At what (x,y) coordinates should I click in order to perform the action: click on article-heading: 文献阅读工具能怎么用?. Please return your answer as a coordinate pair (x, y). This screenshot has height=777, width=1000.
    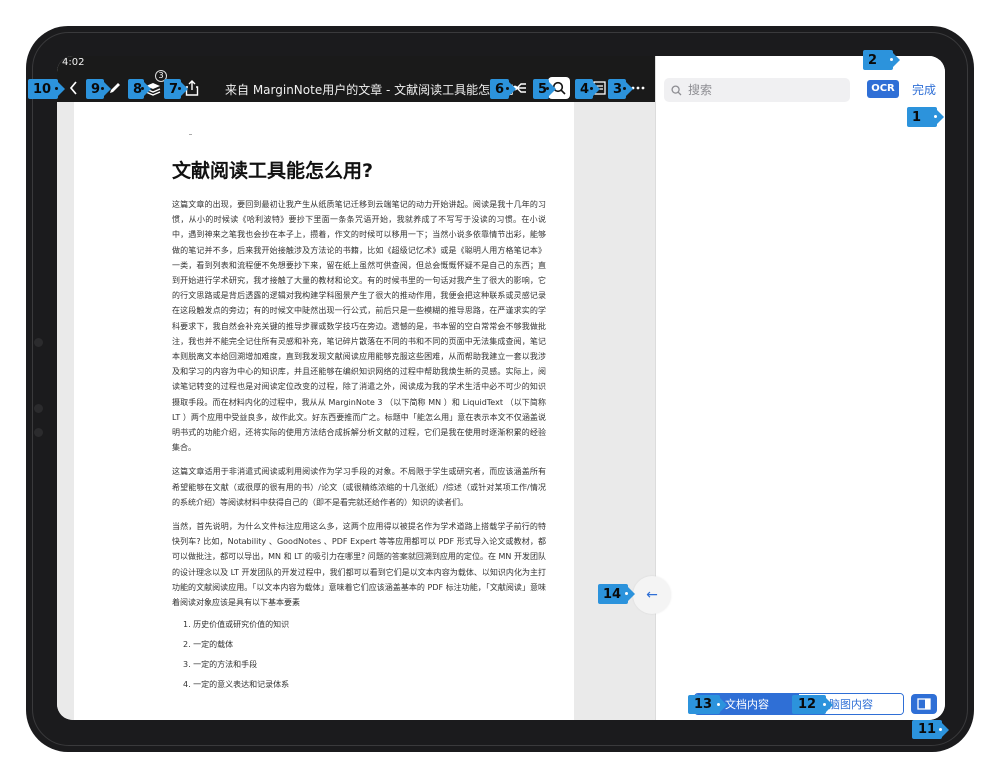
    Looking at the image, I should click on (273, 171).